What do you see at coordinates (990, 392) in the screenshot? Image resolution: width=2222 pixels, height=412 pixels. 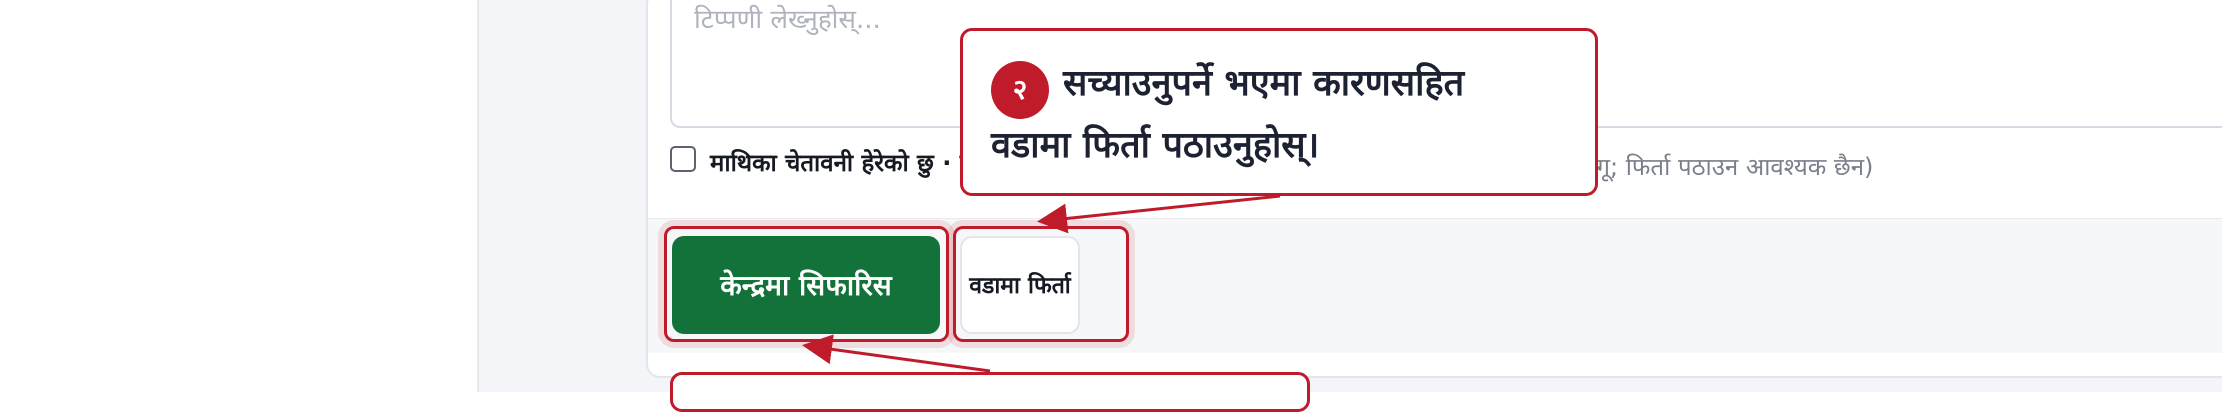 I see `annotation-callout-next` at bounding box center [990, 392].